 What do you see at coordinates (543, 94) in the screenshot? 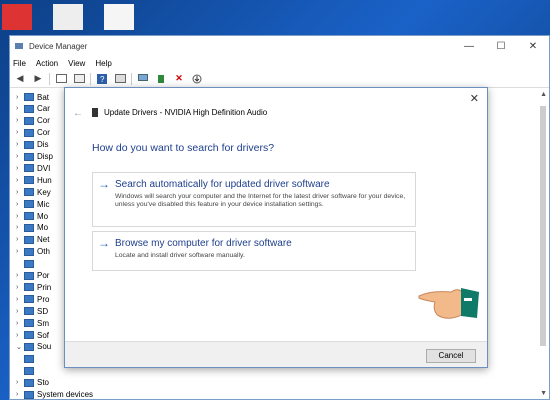
I see `scroll-up-icon: ▲` at bounding box center [543, 94].